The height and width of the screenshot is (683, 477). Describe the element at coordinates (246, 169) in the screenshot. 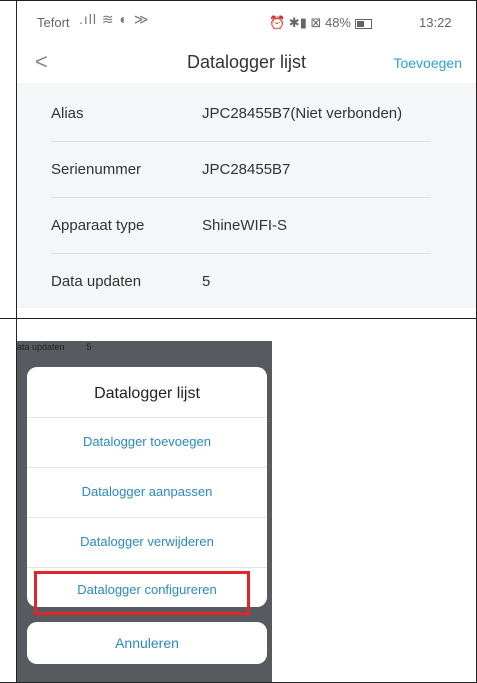

I see `row-value: JPC28455B7` at that location.